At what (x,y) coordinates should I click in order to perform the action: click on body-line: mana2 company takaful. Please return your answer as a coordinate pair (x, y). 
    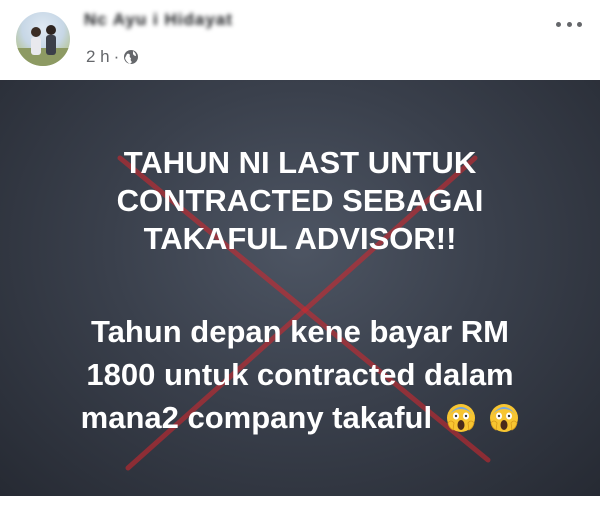
    Looking at the image, I should click on (256, 417).